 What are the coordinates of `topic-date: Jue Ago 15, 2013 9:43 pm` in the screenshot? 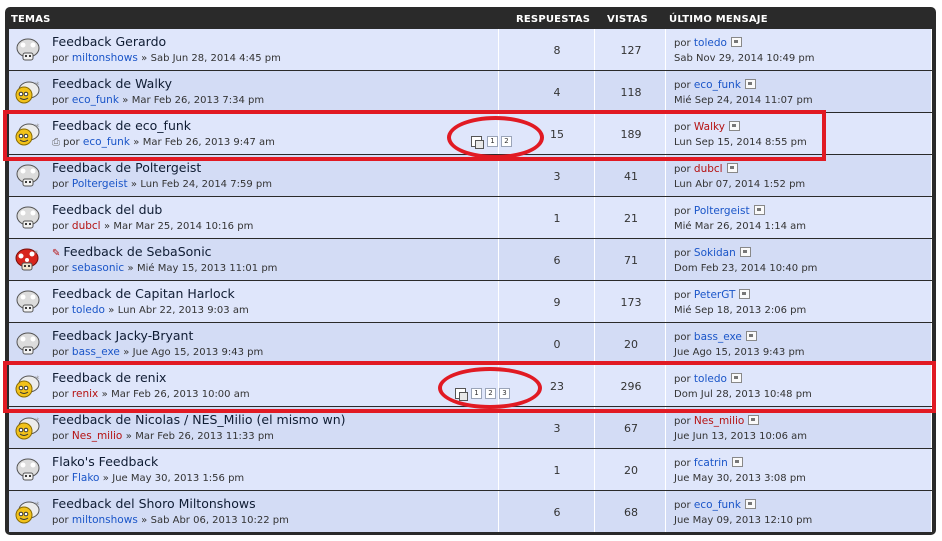 It's located at (198, 352).